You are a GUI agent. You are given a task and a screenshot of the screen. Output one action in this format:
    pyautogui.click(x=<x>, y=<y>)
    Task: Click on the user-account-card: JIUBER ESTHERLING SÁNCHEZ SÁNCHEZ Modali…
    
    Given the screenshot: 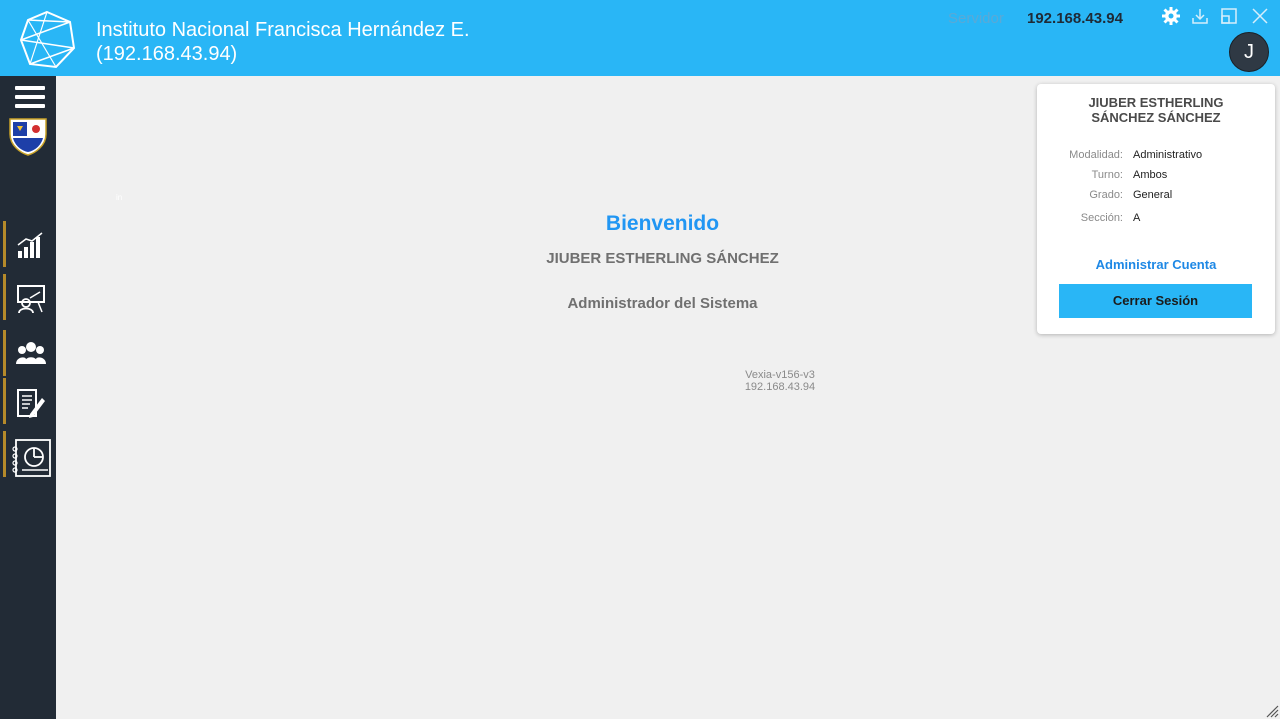 What is the action you would take?
    pyautogui.click(x=1156, y=209)
    